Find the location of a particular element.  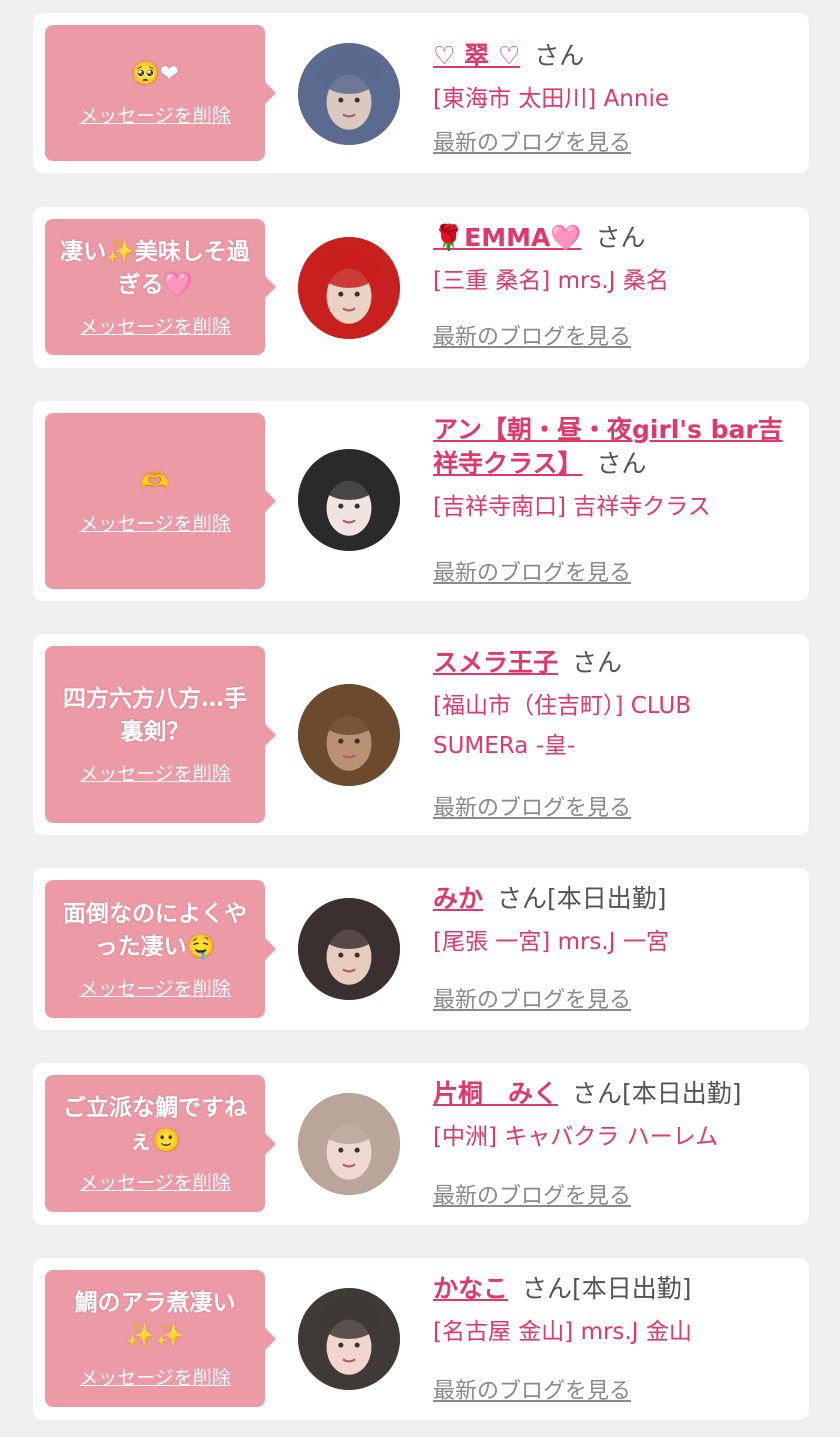

message-bubble: ご立派な鯛ですねぇ🙂 メッセージを削除 is located at coordinates (160, 1143).